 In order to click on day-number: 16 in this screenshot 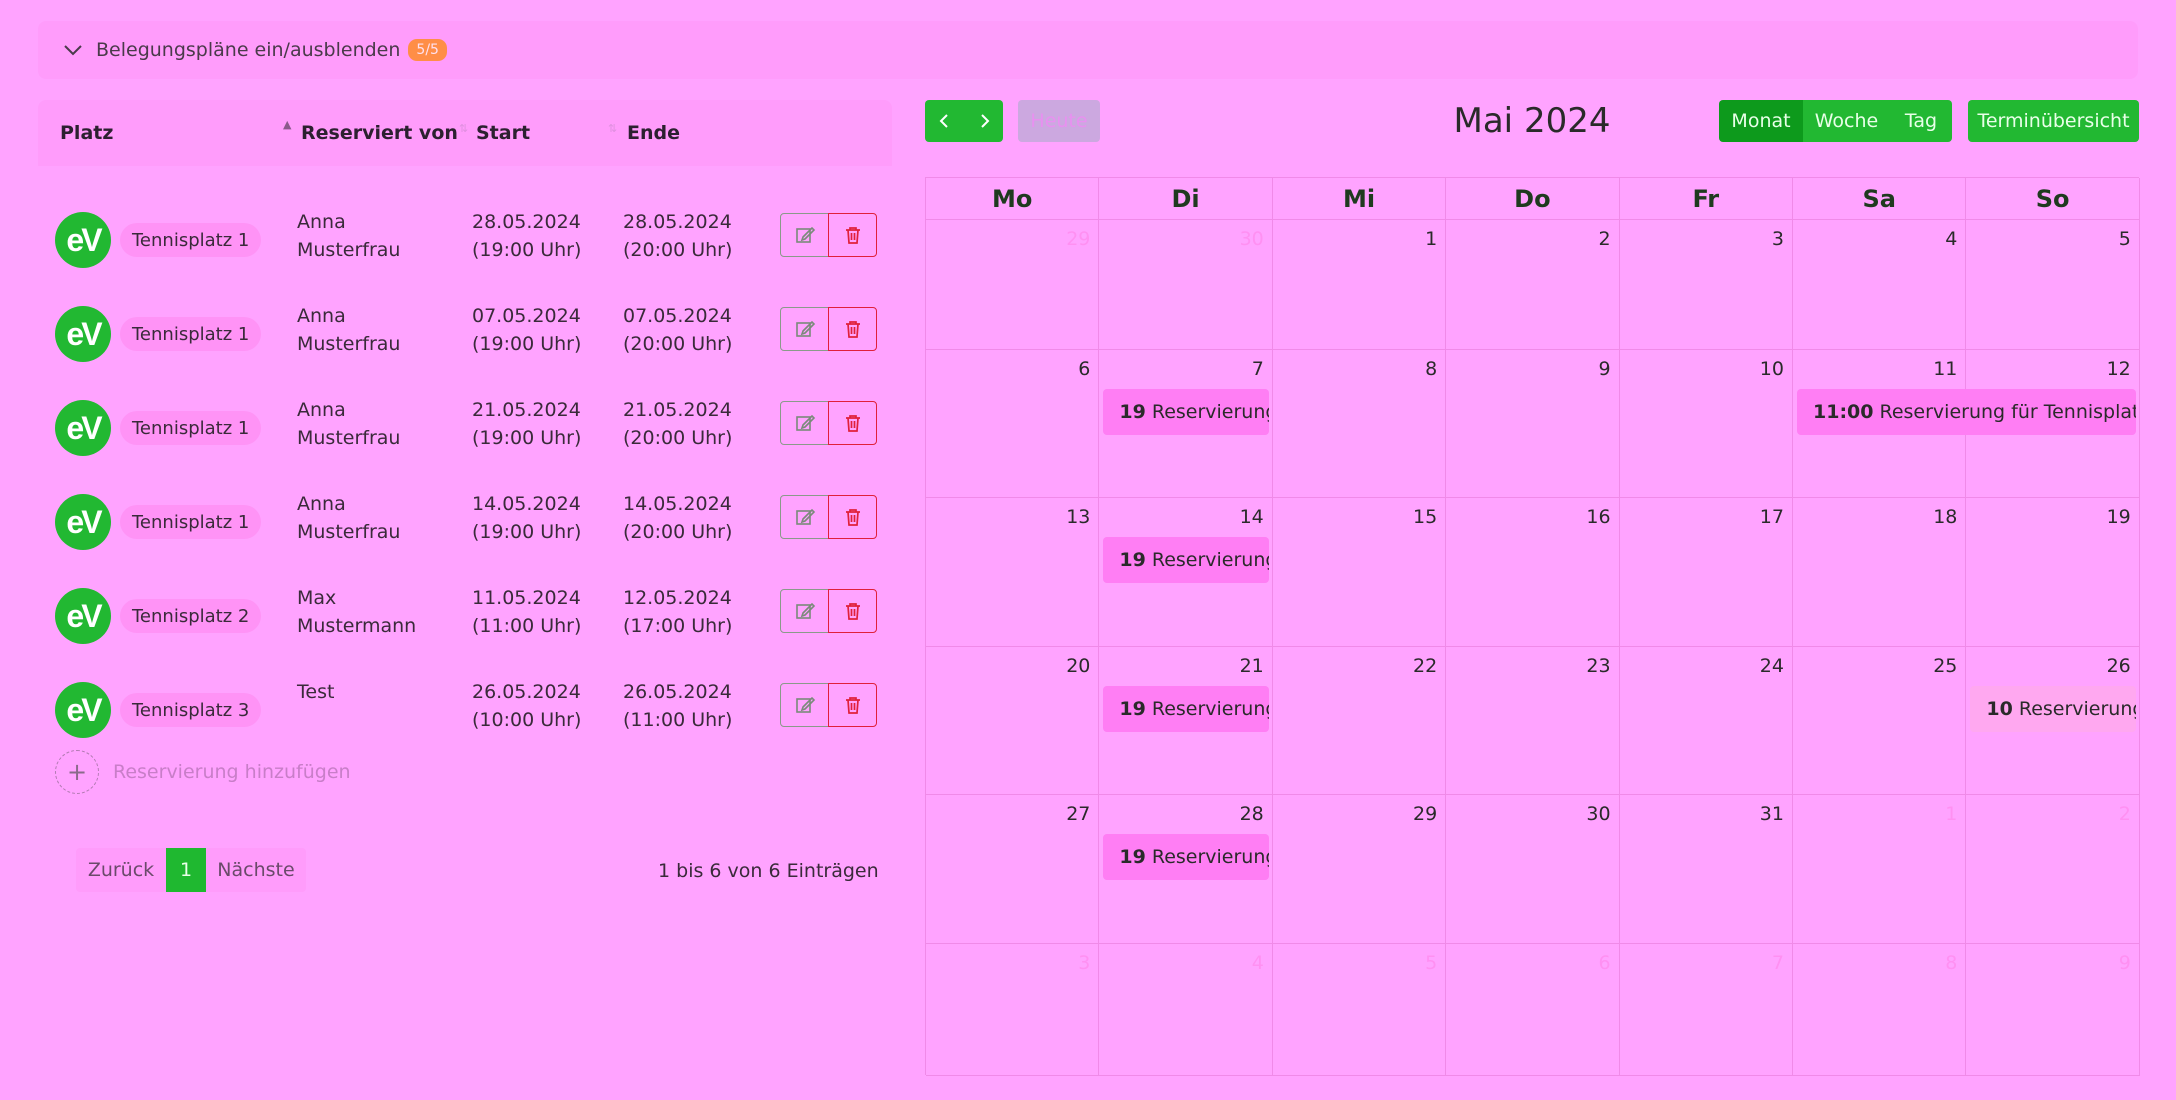, I will do `click(1598, 517)`.